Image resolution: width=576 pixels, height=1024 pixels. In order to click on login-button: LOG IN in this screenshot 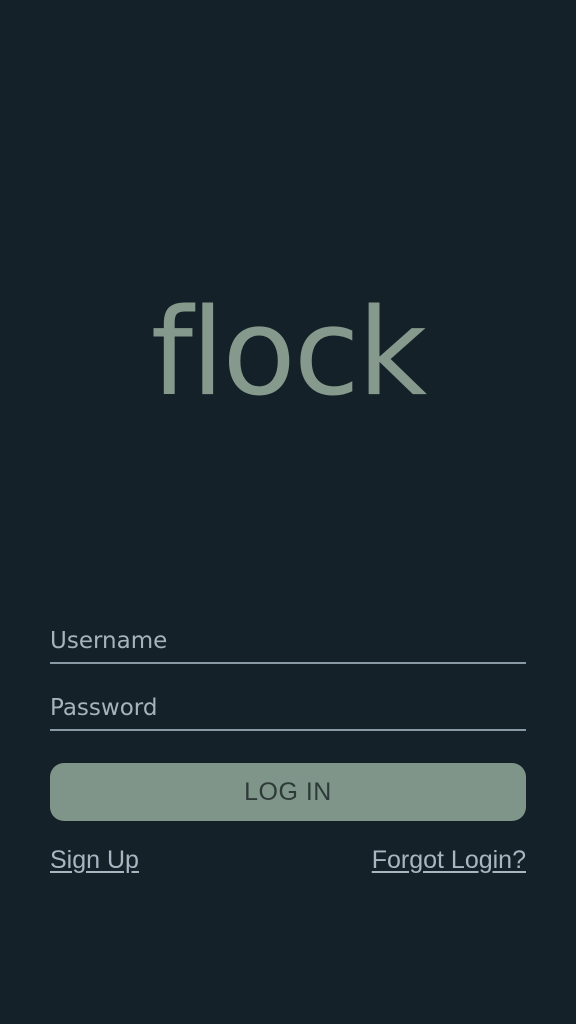, I will do `click(288, 792)`.